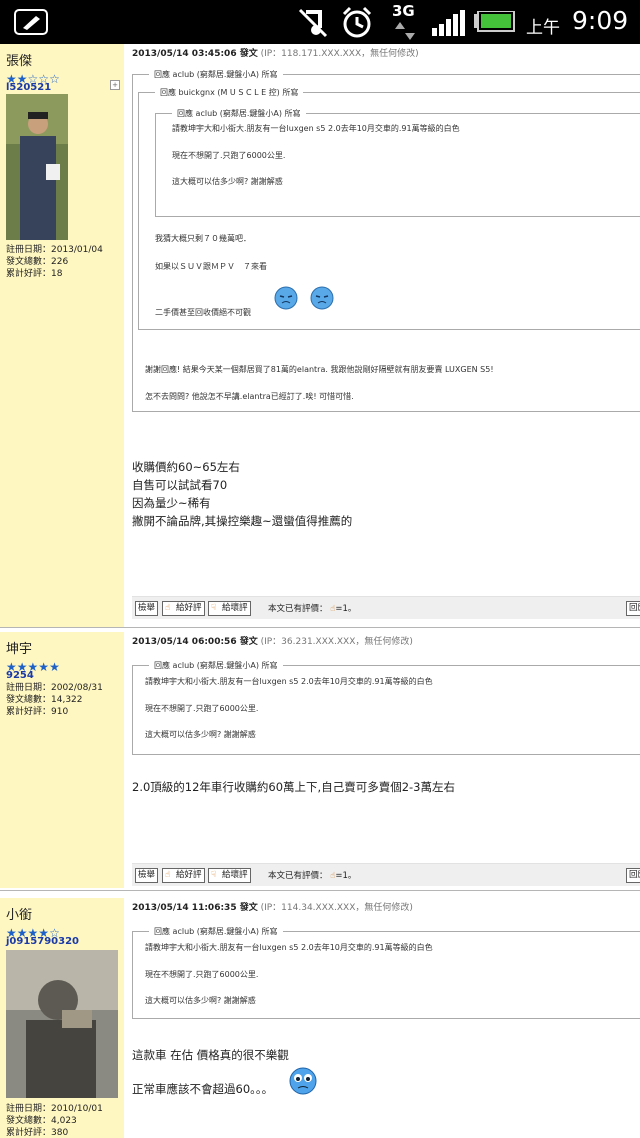 The width and height of the screenshot is (640, 1138). I want to click on status-bar: 3G 上午 9:09, so click(320, 22).